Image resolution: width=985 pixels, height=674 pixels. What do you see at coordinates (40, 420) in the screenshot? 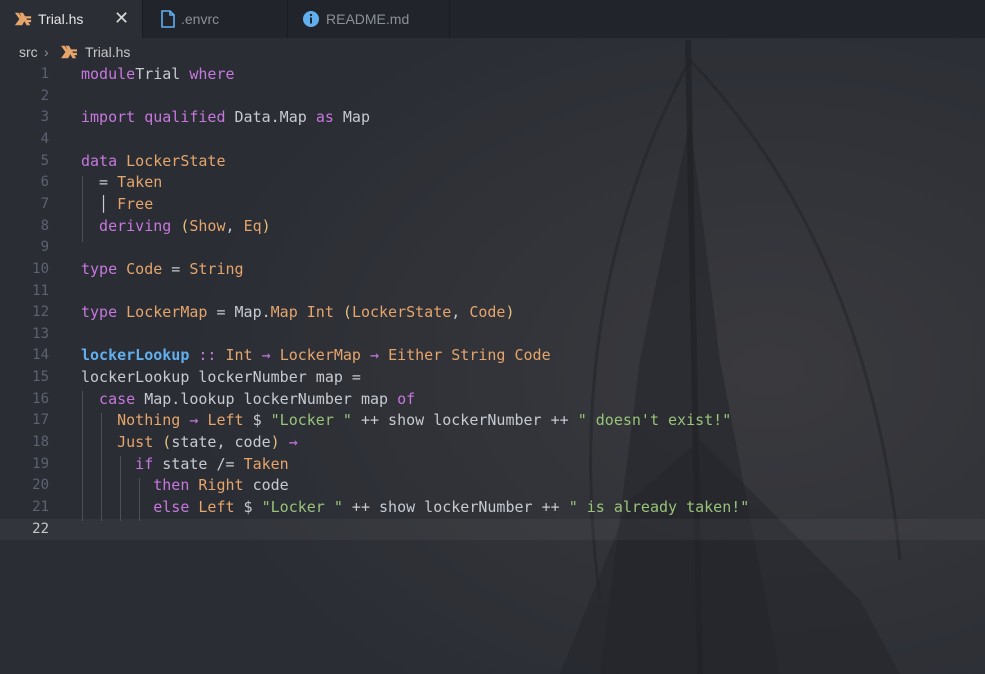
I see `line-number: 17` at bounding box center [40, 420].